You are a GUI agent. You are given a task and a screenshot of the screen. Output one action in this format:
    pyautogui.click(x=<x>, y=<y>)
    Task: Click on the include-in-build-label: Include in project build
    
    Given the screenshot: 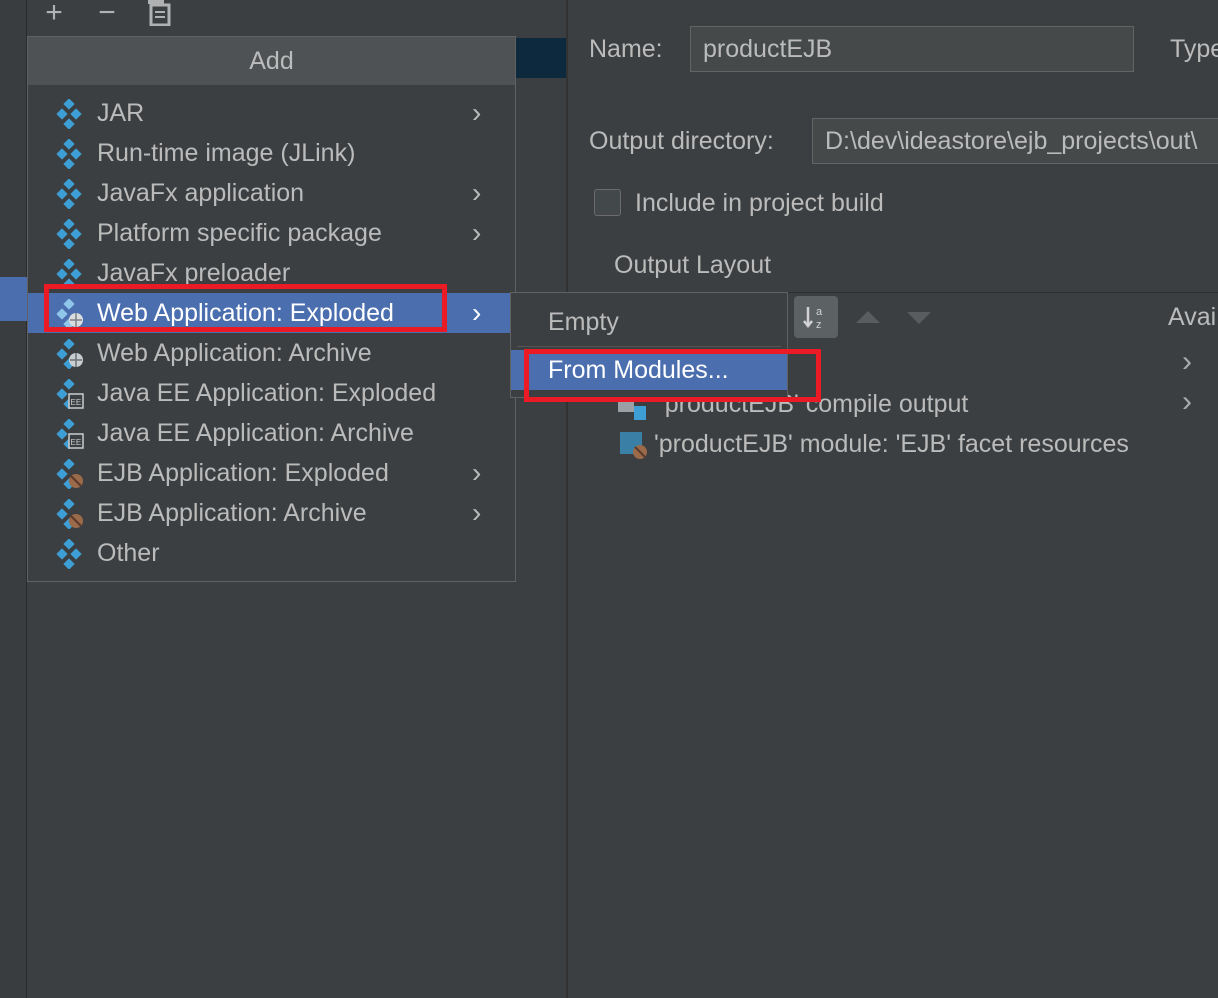 What is the action you would take?
    pyautogui.click(x=759, y=203)
    